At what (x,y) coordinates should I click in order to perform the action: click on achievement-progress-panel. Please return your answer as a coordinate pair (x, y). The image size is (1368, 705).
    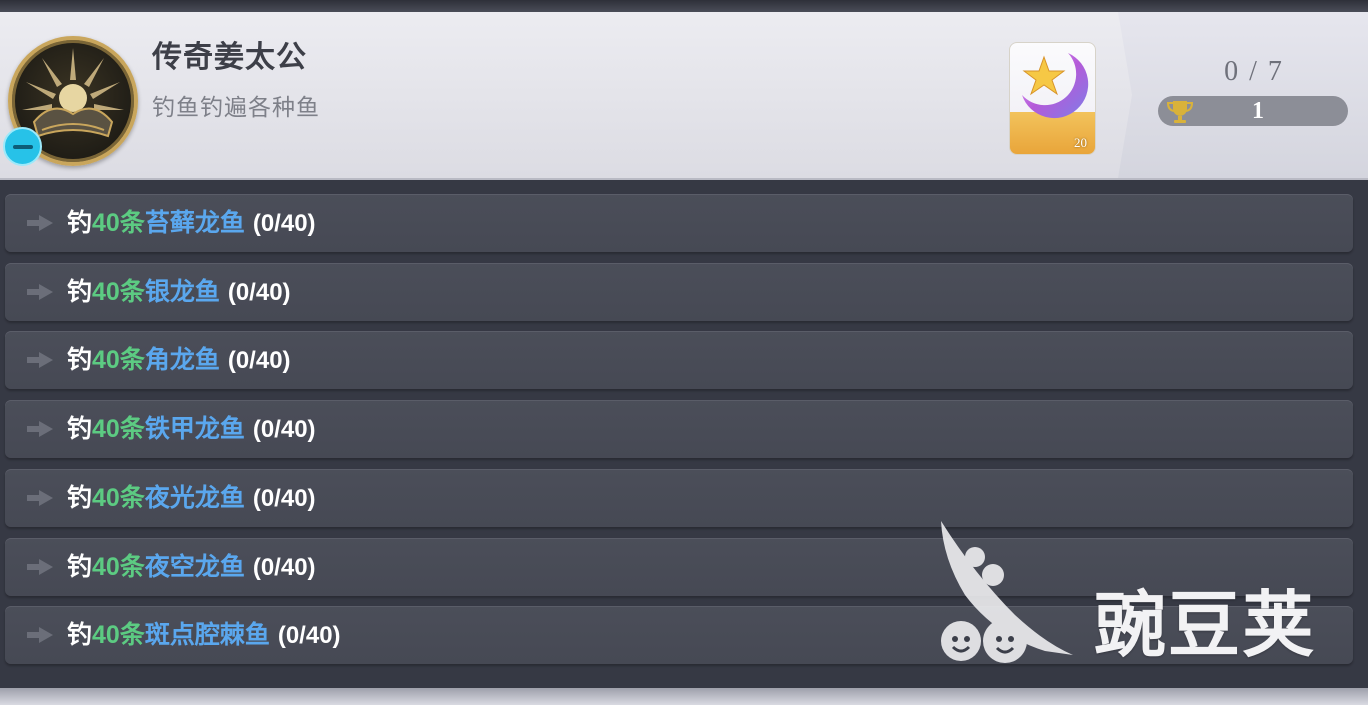
    Looking at the image, I should click on (1243, 95).